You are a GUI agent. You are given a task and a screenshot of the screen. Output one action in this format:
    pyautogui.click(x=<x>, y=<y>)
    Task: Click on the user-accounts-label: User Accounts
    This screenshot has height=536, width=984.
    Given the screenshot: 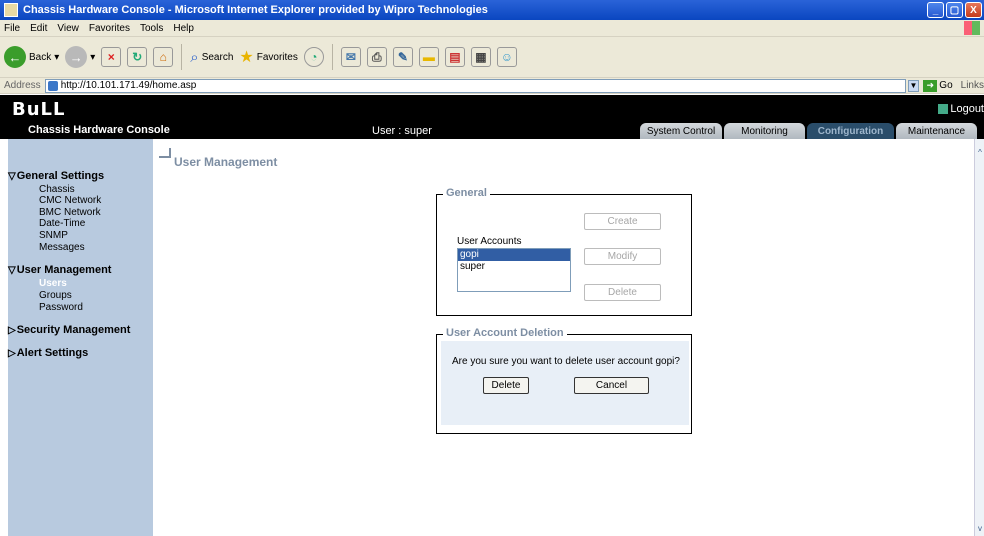 What is the action you would take?
    pyautogui.click(x=489, y=241)
    